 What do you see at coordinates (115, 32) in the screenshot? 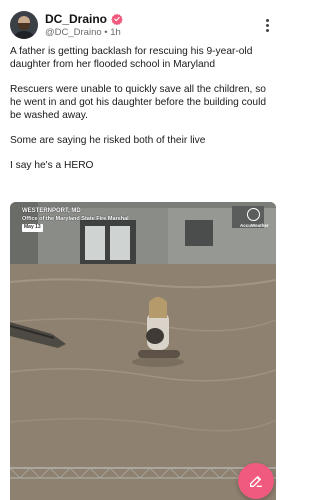
I see `post-time: 1h` at bounding box center [115, 32].